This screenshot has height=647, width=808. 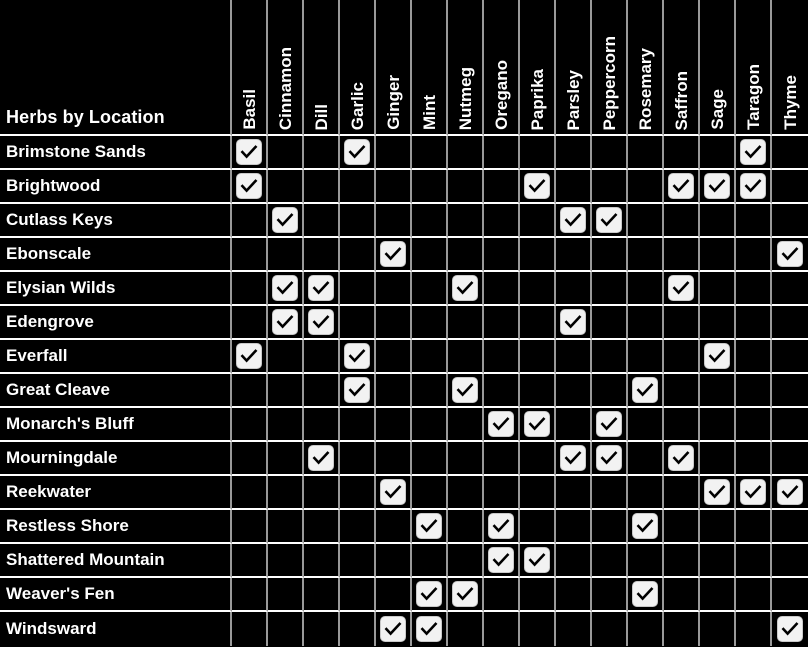 I want to click on column-header-rosemary: Rosemary, so click(x=646, y=68).